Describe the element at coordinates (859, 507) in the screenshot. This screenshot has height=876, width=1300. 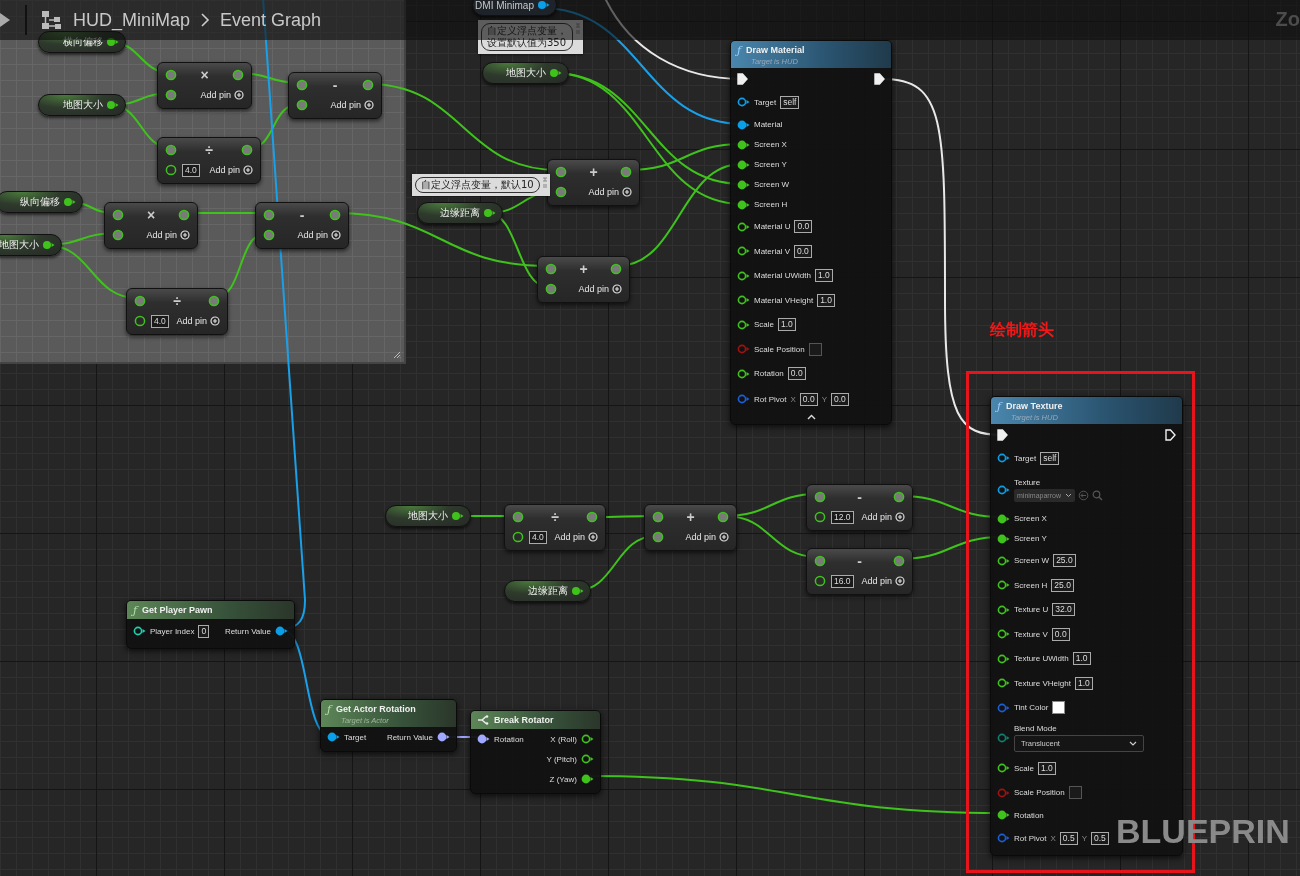
I see `math-node: - 12.0 Add pin` at that location.